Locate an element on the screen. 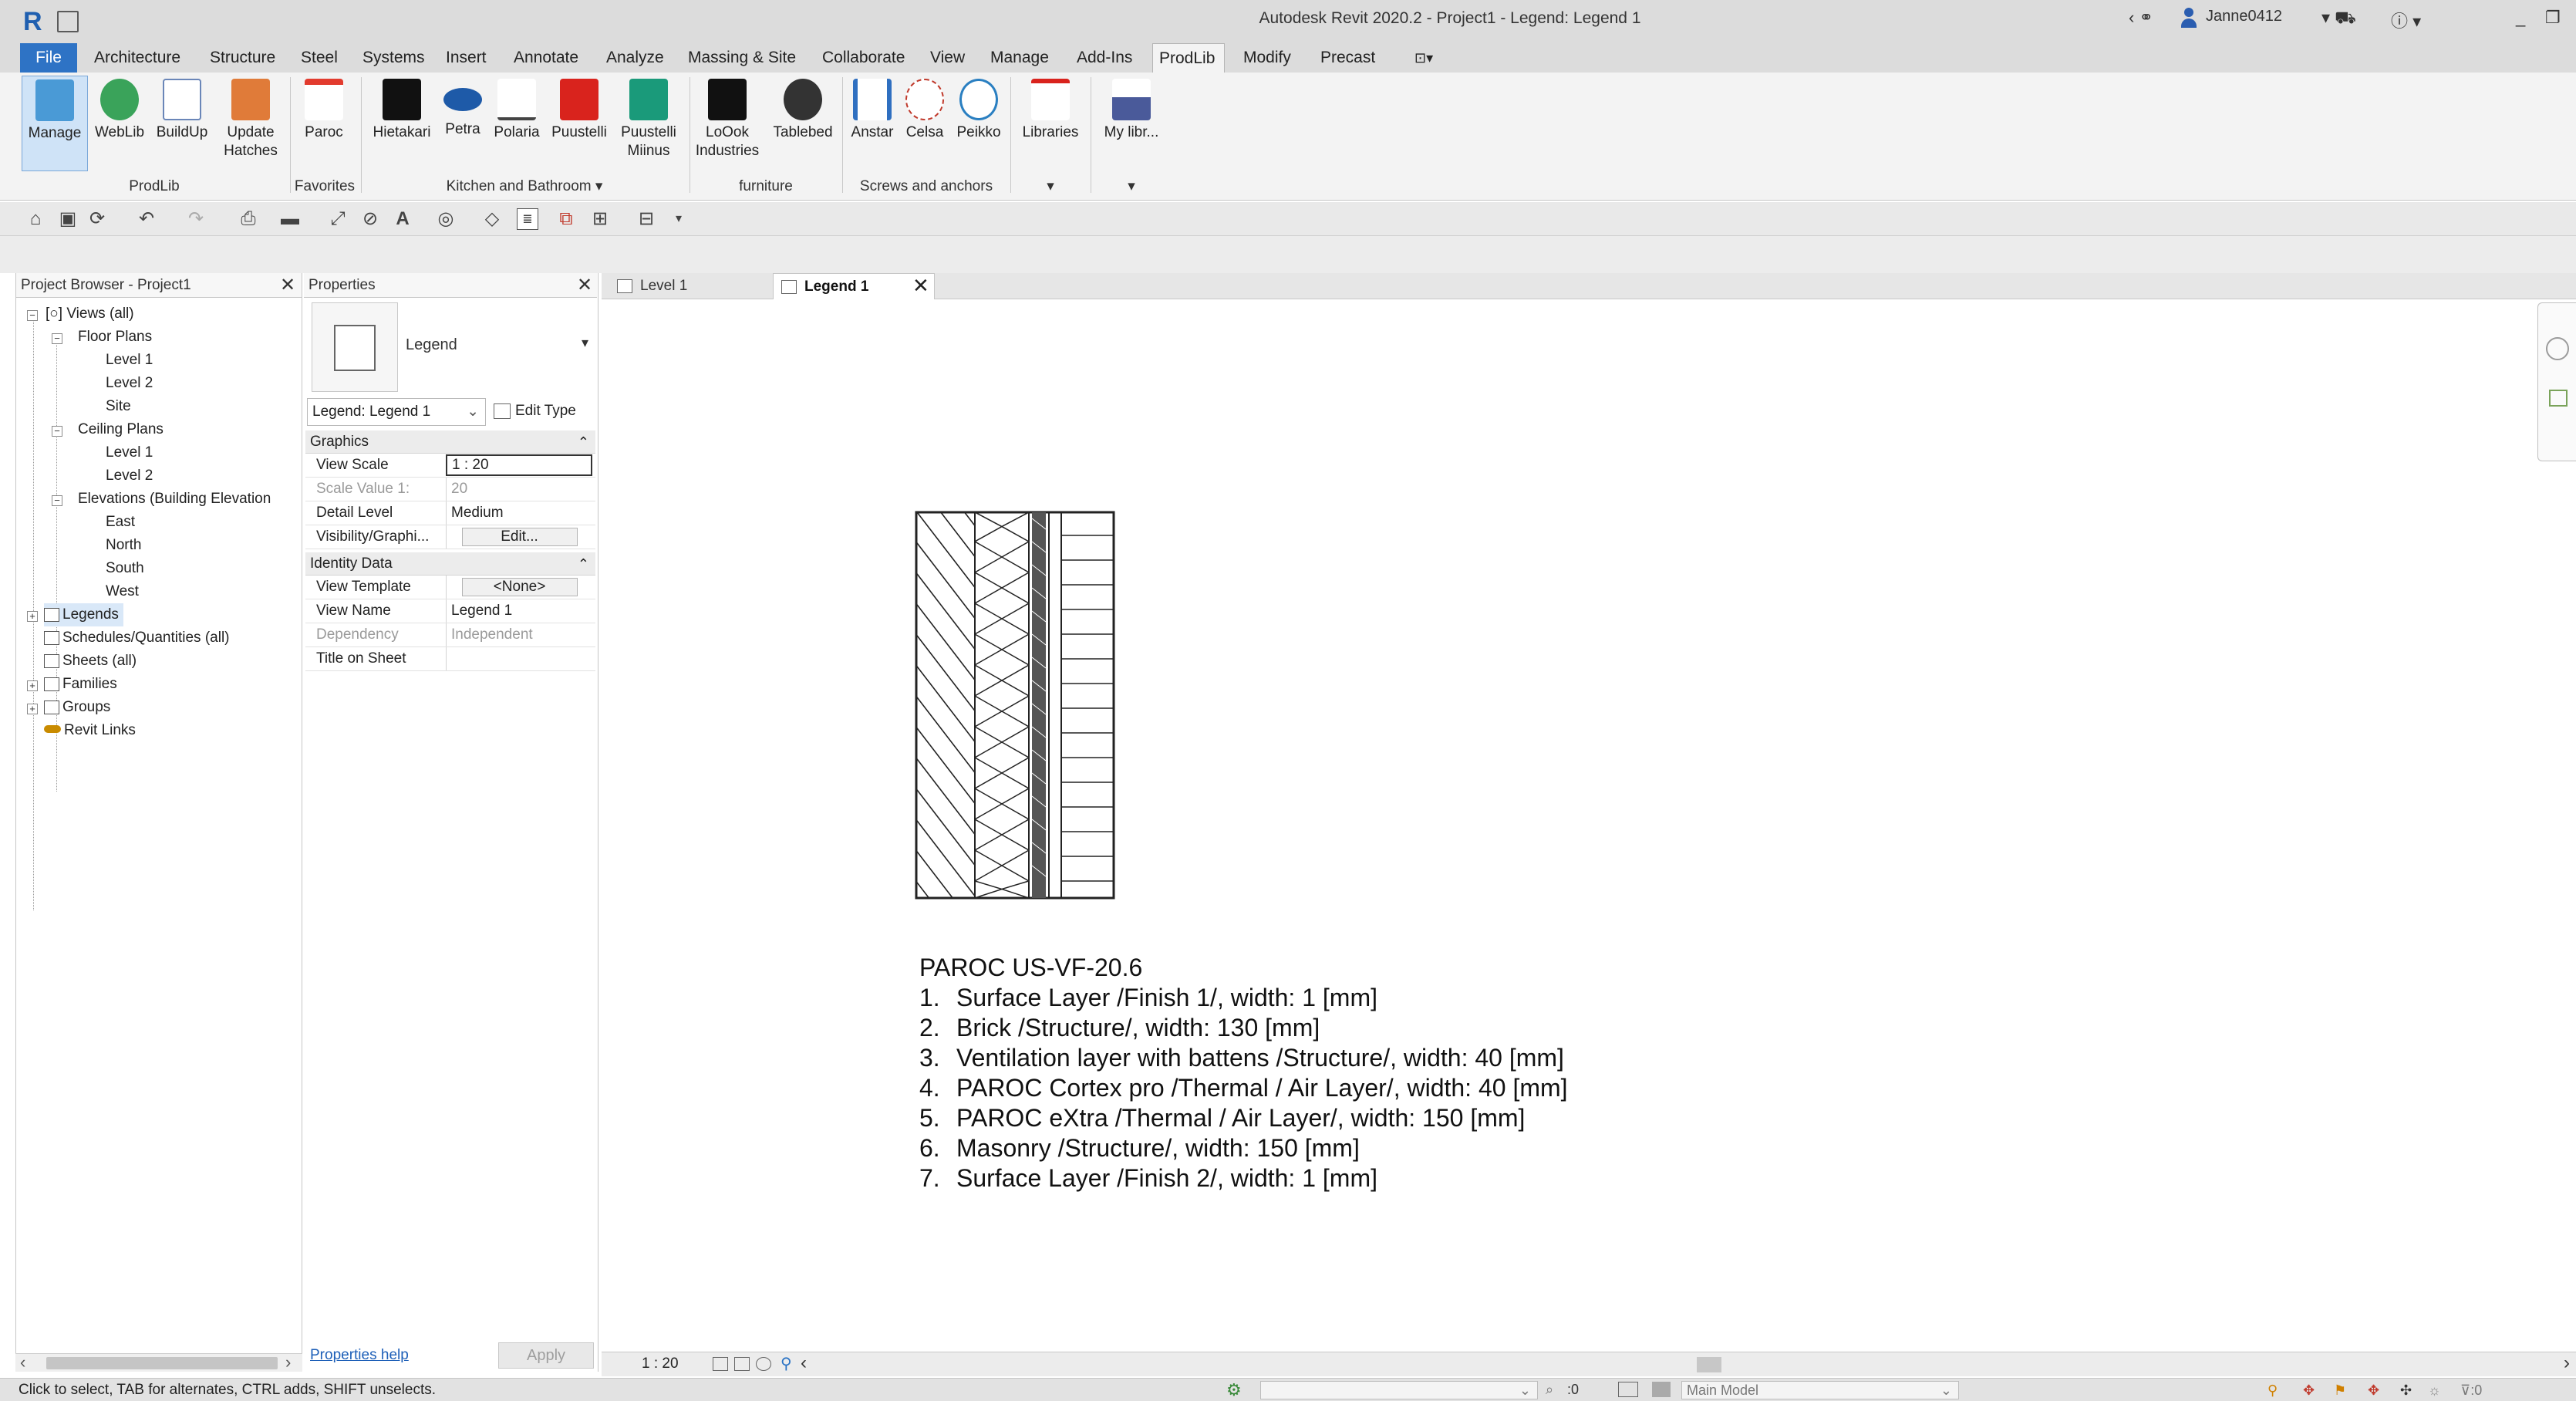 The image size is (2576, 1401). help-icon: ⓘ ▾ is located at coordinates (2406, 20).